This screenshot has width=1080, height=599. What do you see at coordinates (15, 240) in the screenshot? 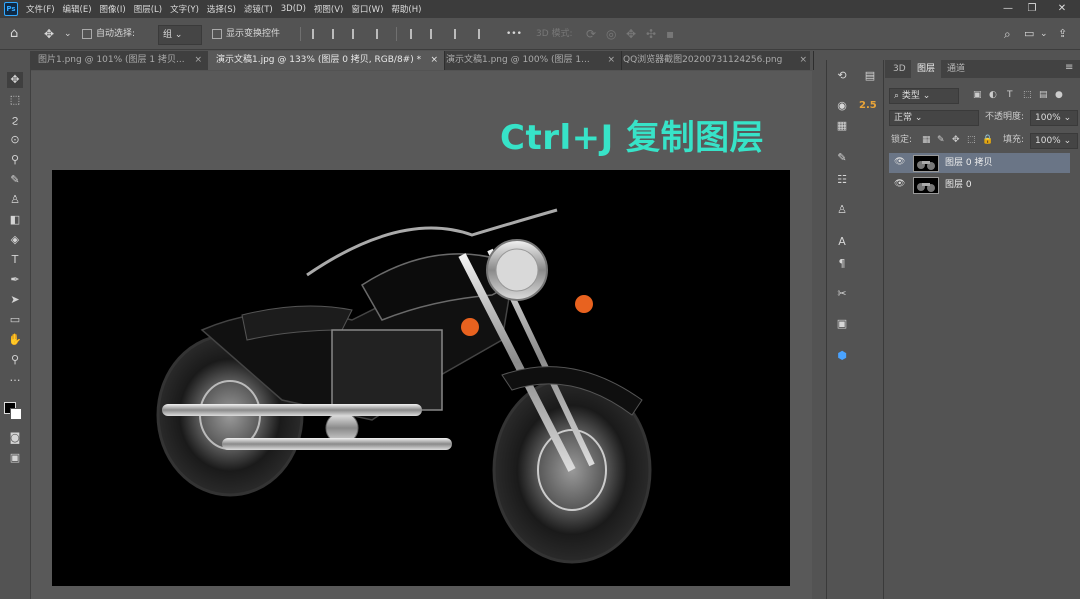
I see `paint-bucket-tool-icon: ◈` at bounding box center [15, 240].